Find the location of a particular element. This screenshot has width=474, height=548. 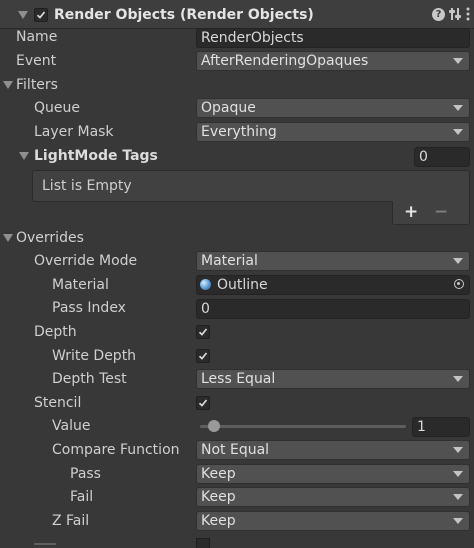

compare-function-dropdown: Not Equal is located at coordinates (333, 450).